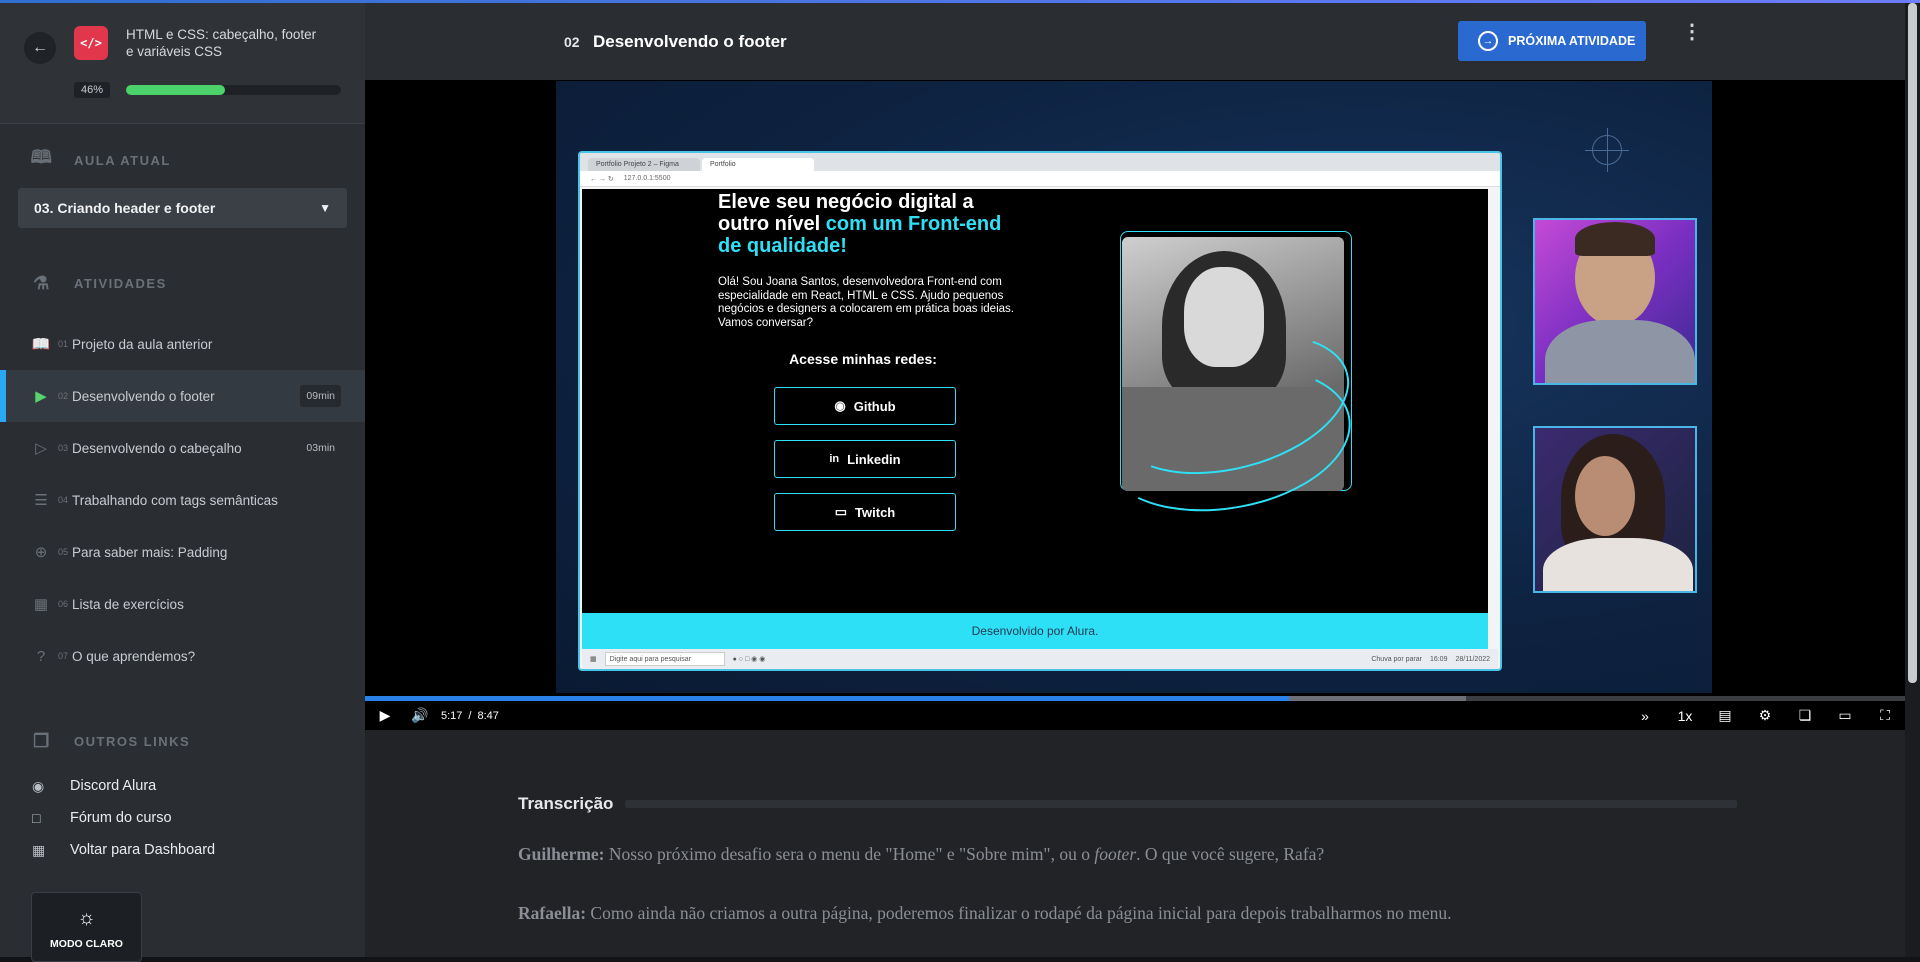 This screenshot has height=962, width=1920. Describe the element at coordinates (42, 157) in the screenshot. I see `book-outline-icon: 🕮` at that location.